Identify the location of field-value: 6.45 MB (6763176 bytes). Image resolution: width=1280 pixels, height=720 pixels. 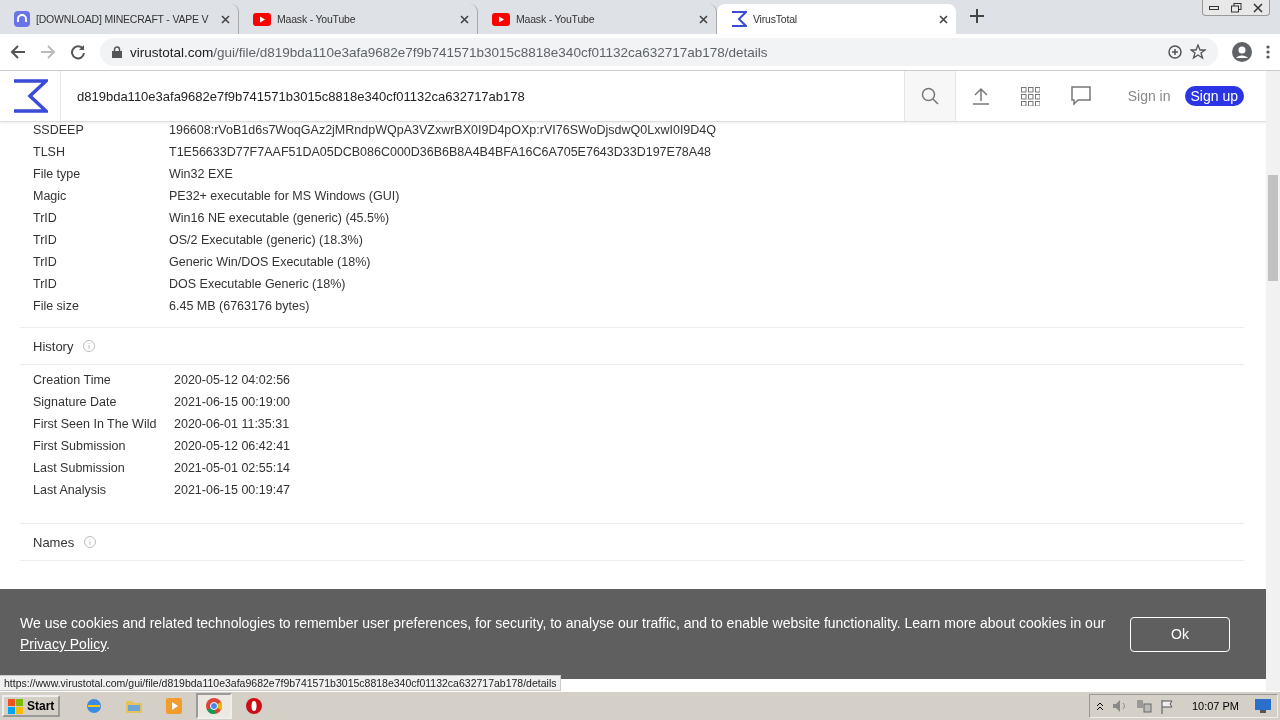
(239, 306).